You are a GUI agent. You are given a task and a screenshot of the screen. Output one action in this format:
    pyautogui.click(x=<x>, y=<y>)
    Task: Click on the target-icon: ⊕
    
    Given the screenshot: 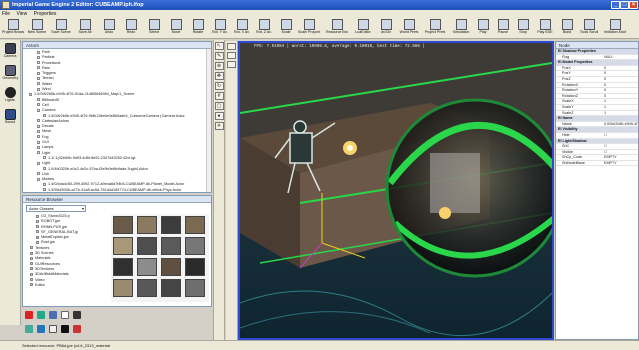 What is the action you would take?
    pyautogui.click(x=219, y=66)
    